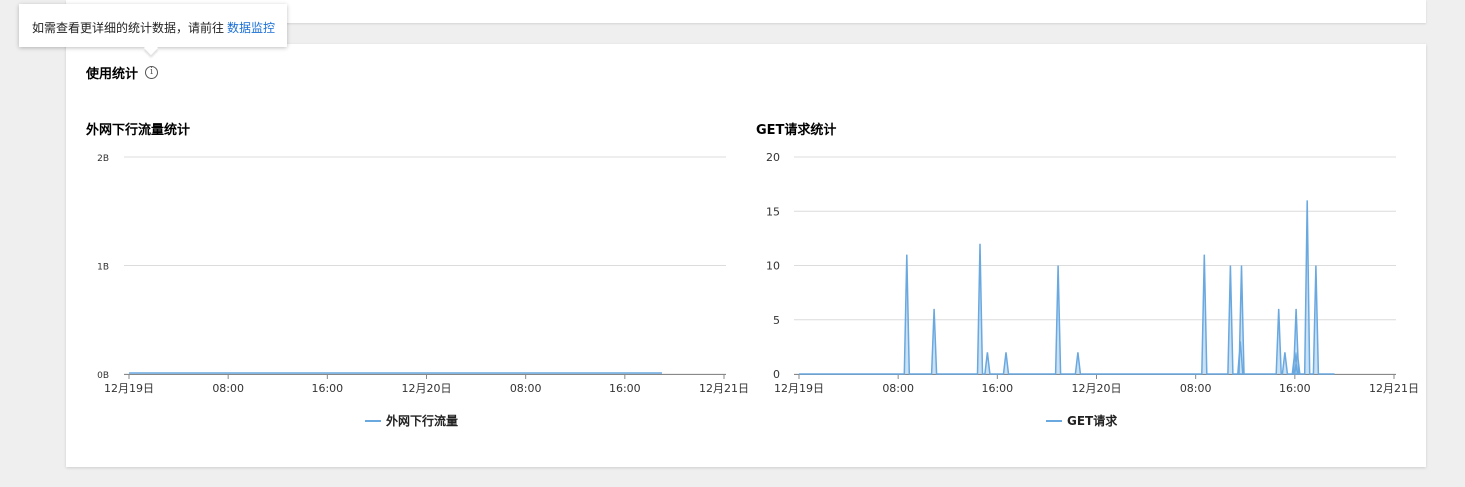 The width and height of the screenshot is (1465, 487). I want to click on legend-traffic: 外网下行流量, so click(411, 420).